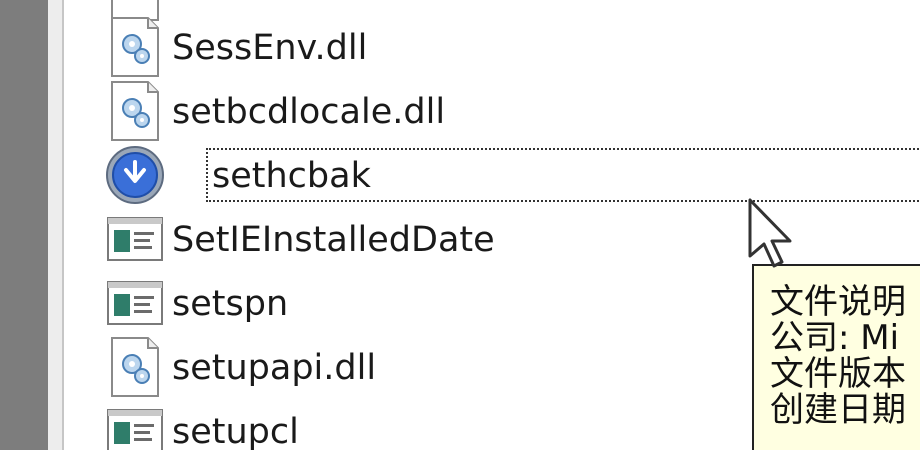  I want to click on setup-app-icon, so click(135, 175).